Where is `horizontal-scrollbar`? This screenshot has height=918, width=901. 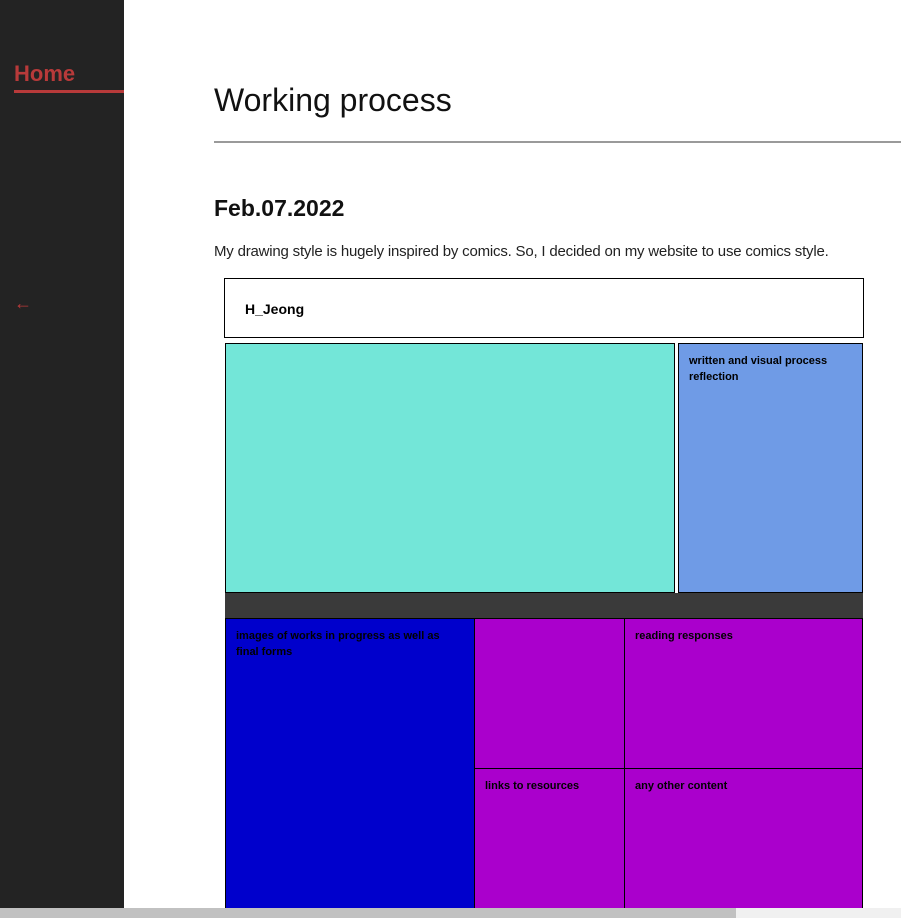
horizontal-scrollbar is located at coordinates (450, 913).